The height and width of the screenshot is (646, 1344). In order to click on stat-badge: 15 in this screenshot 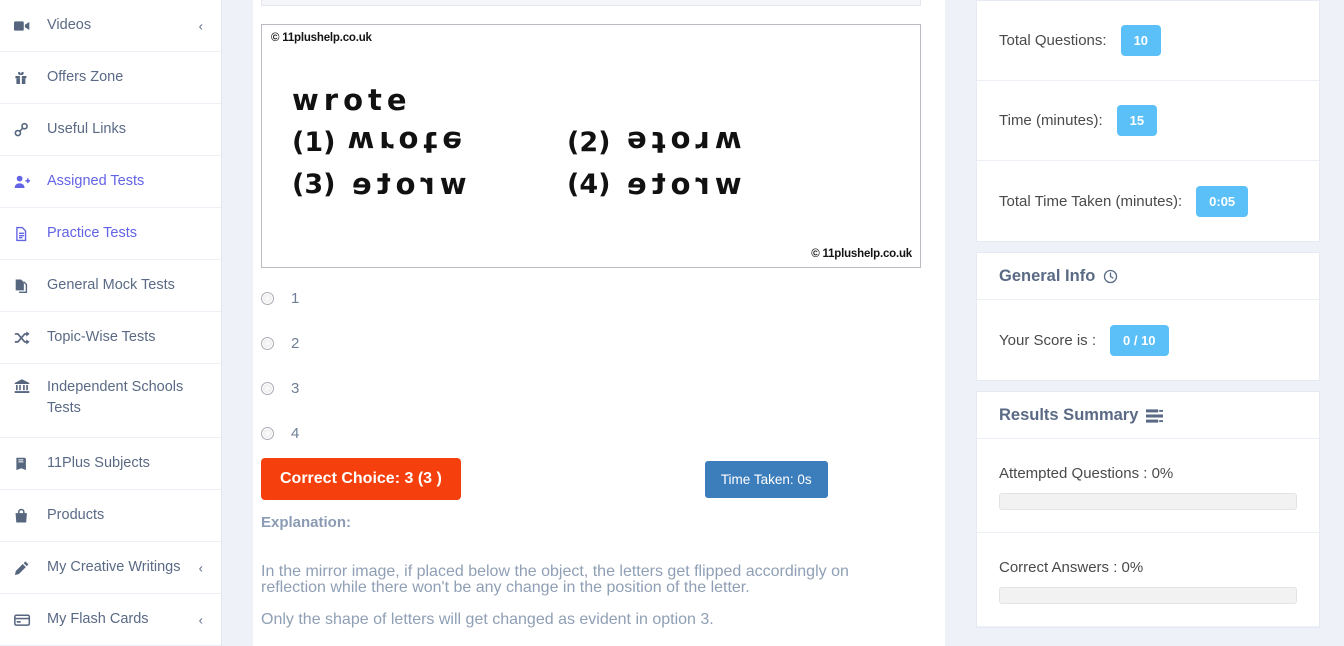, I will do `click(1137, 120)`.